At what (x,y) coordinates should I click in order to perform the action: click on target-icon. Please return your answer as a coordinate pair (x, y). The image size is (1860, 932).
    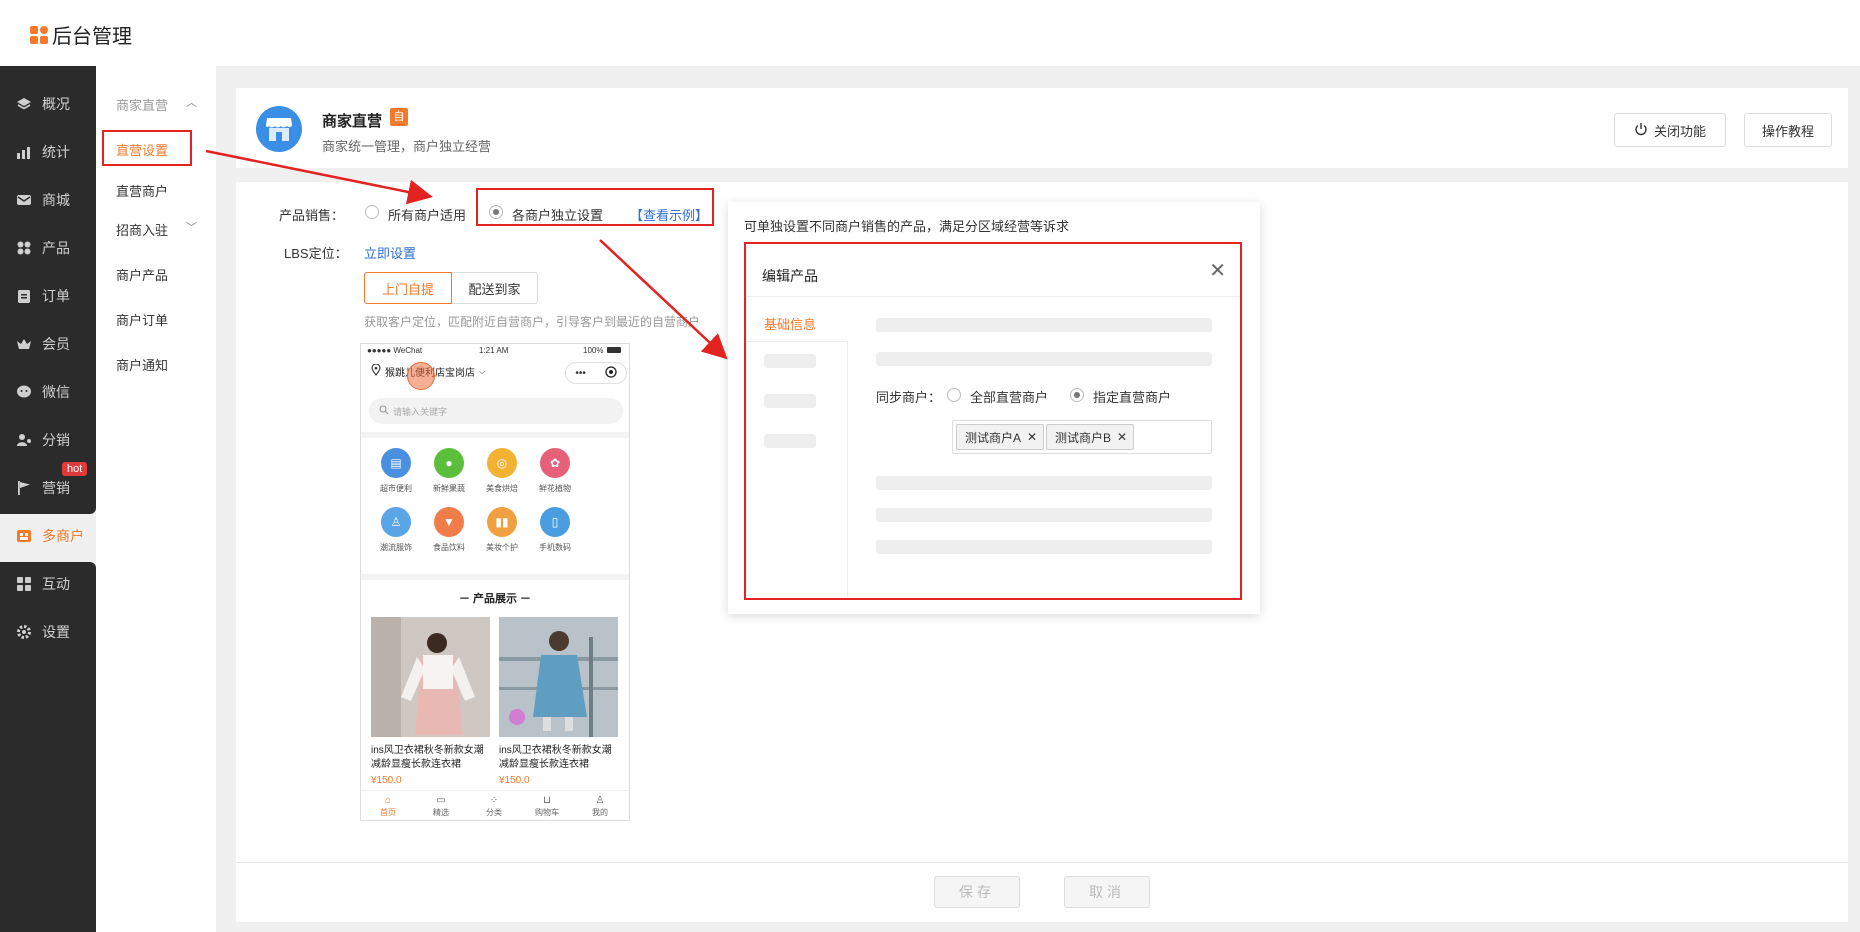
    Looking at the image, I should click on (610, 373).